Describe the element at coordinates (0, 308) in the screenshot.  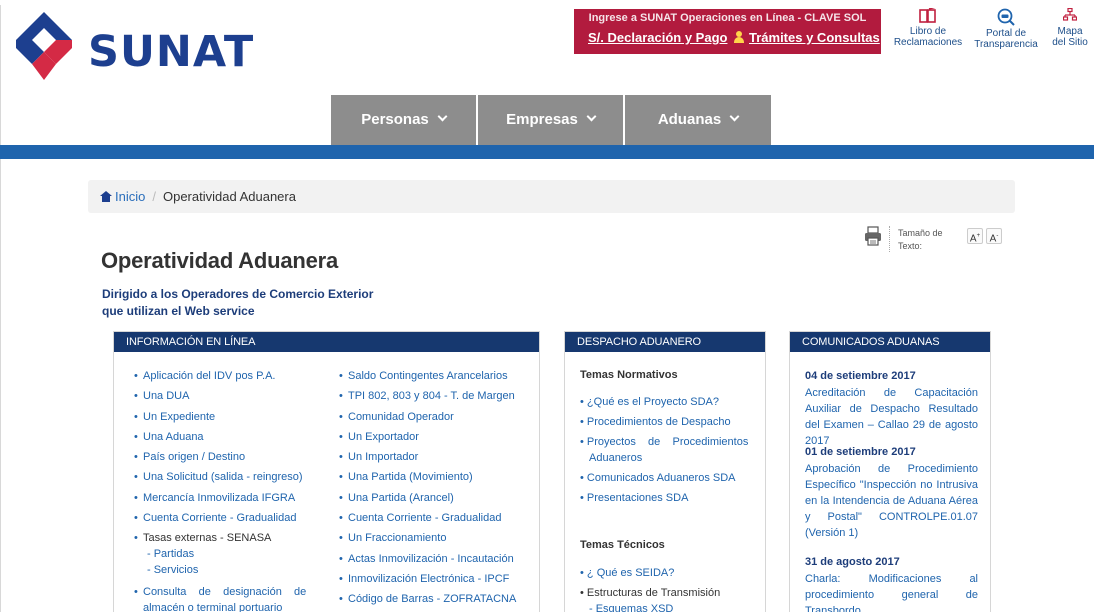
I see `page-left-border` at that location.